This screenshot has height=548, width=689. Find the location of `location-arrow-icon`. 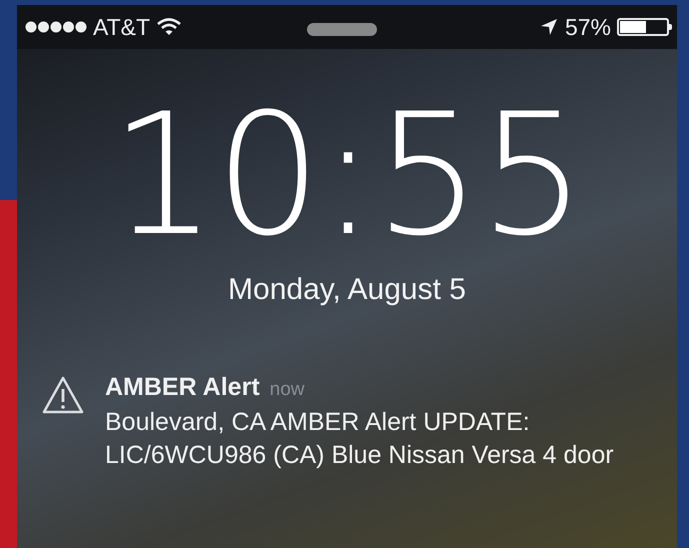

location-arrow-icon is located at coordinates (548, 27).